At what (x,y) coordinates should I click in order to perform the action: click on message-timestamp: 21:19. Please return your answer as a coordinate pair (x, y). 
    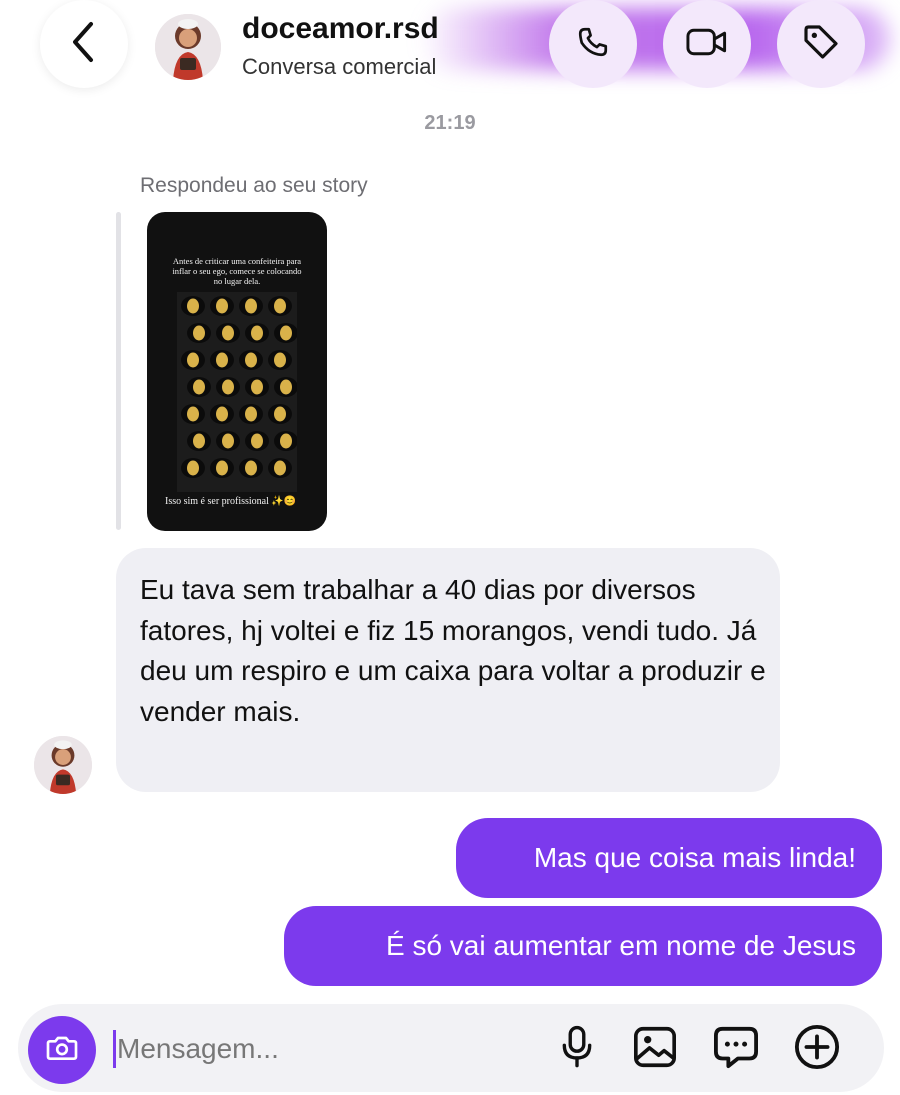
    Looking at the image, I should click on (450, 123).